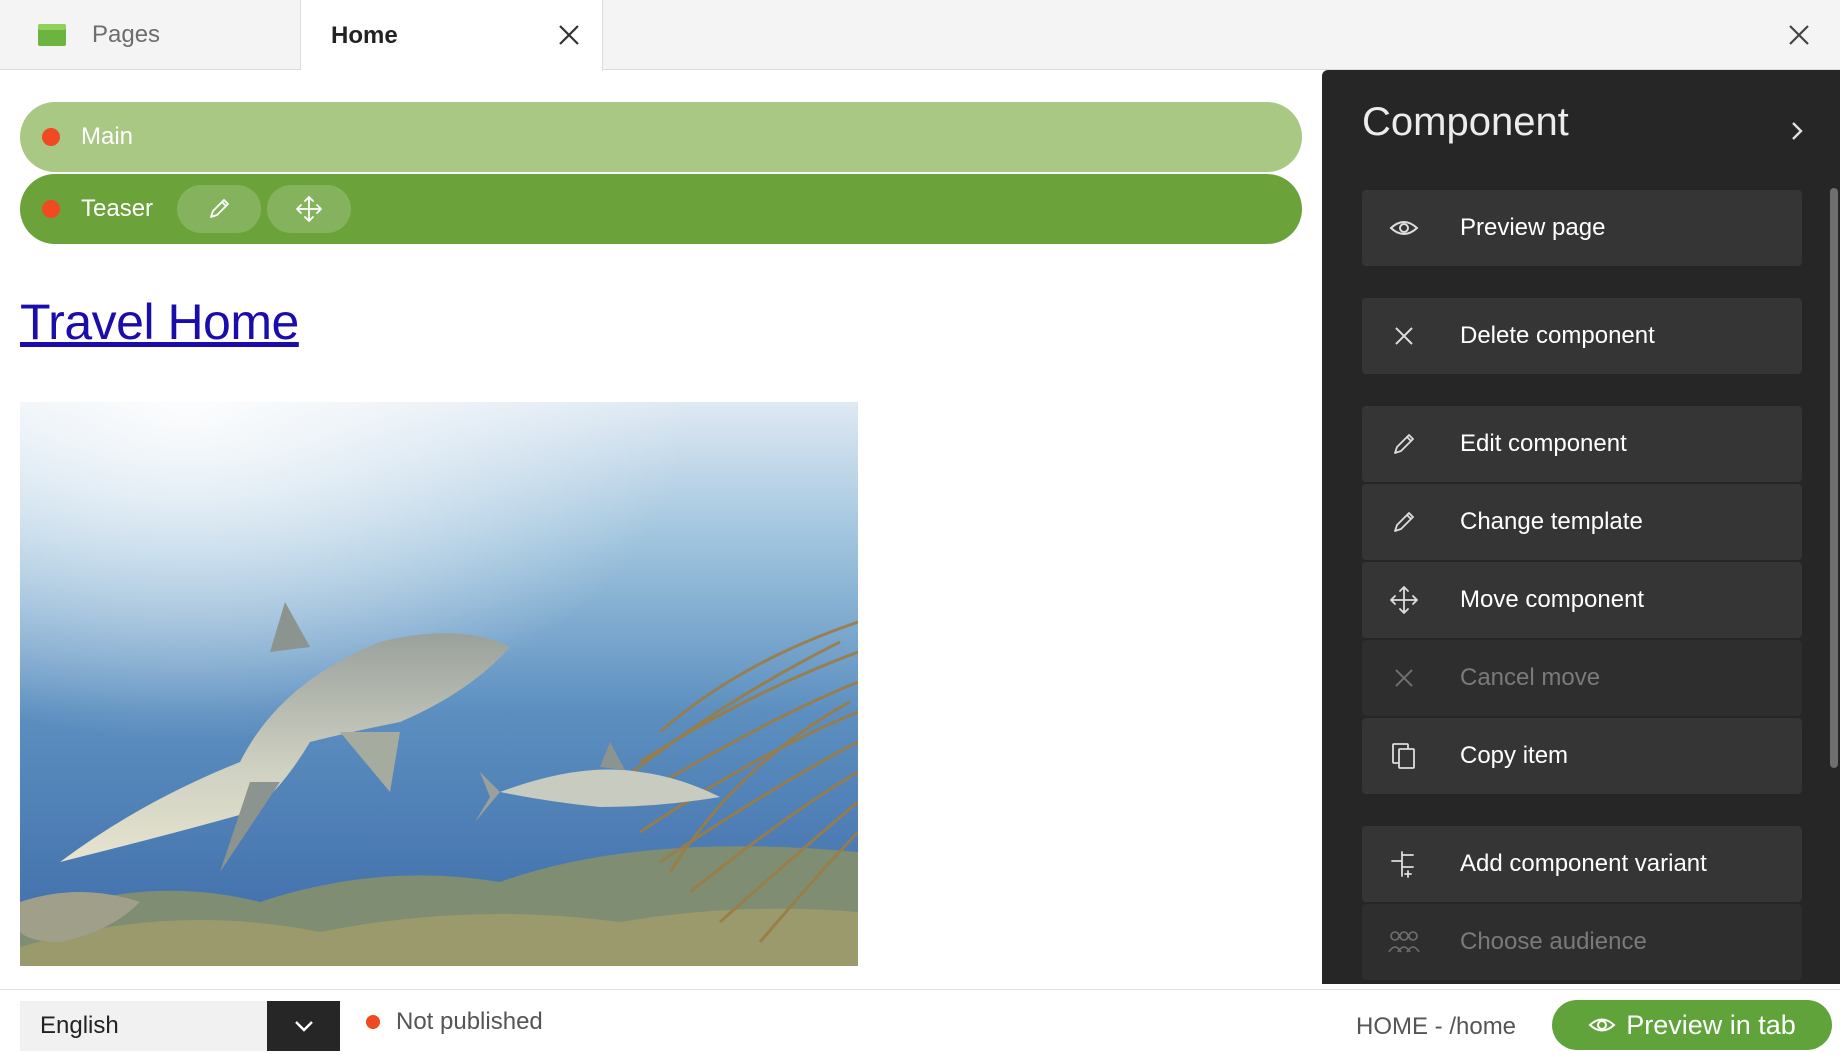  I want to click on menu-item-label: Change template, so click(1551, 521).